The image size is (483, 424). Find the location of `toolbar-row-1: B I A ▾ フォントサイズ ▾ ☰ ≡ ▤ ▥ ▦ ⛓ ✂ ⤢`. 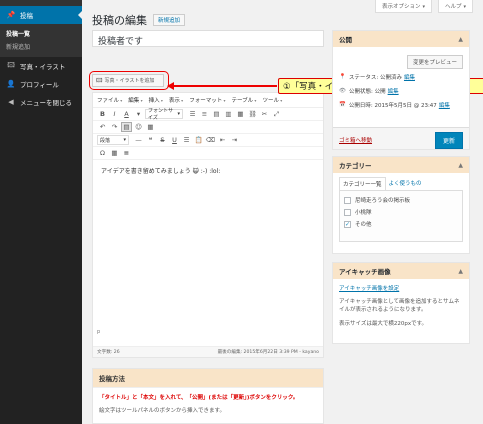

toolbar-row-1: B I A ▾ フォントサイズ ▾ ☰ ≡ ▤ ▥ ▦ ⛓ ✂ ⤢ is located at coordinates (208, 114).